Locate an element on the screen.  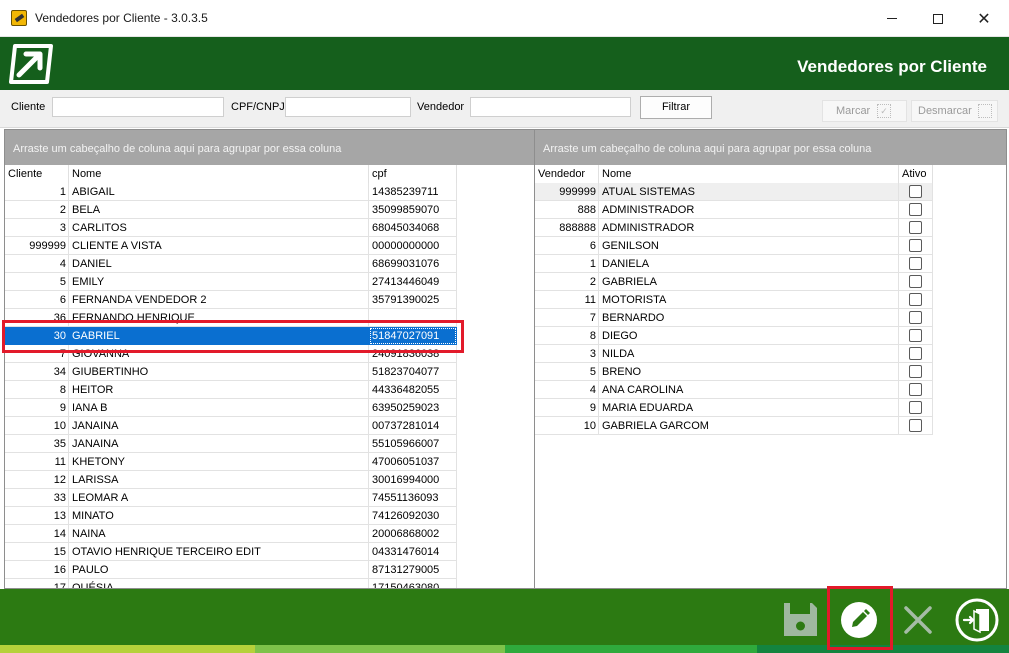
table-row: 9 IANA B 63950259023 is located at coordinates (269, 408).